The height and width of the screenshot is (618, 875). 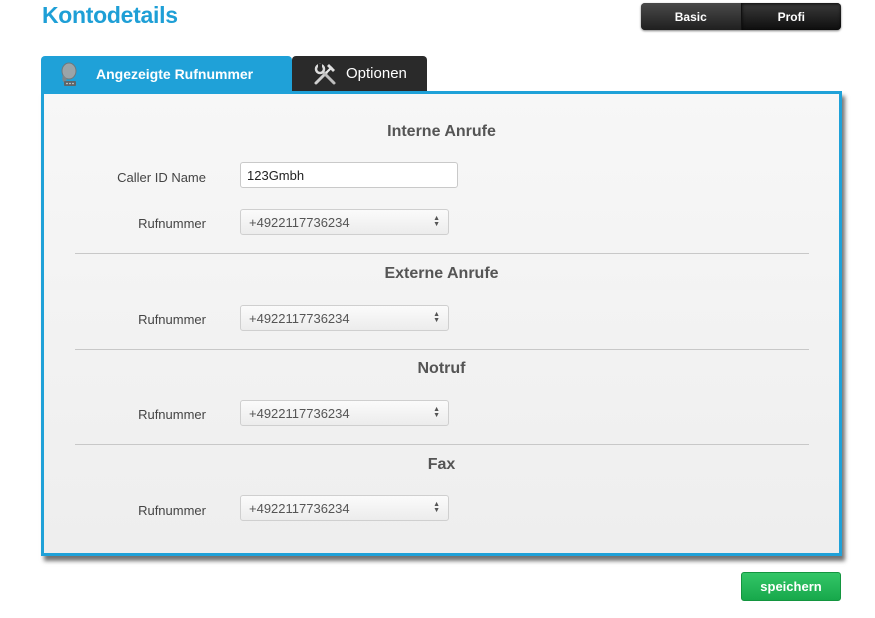 I want to click on mode-switch: Basic Profi, so click(x=741, y=16).